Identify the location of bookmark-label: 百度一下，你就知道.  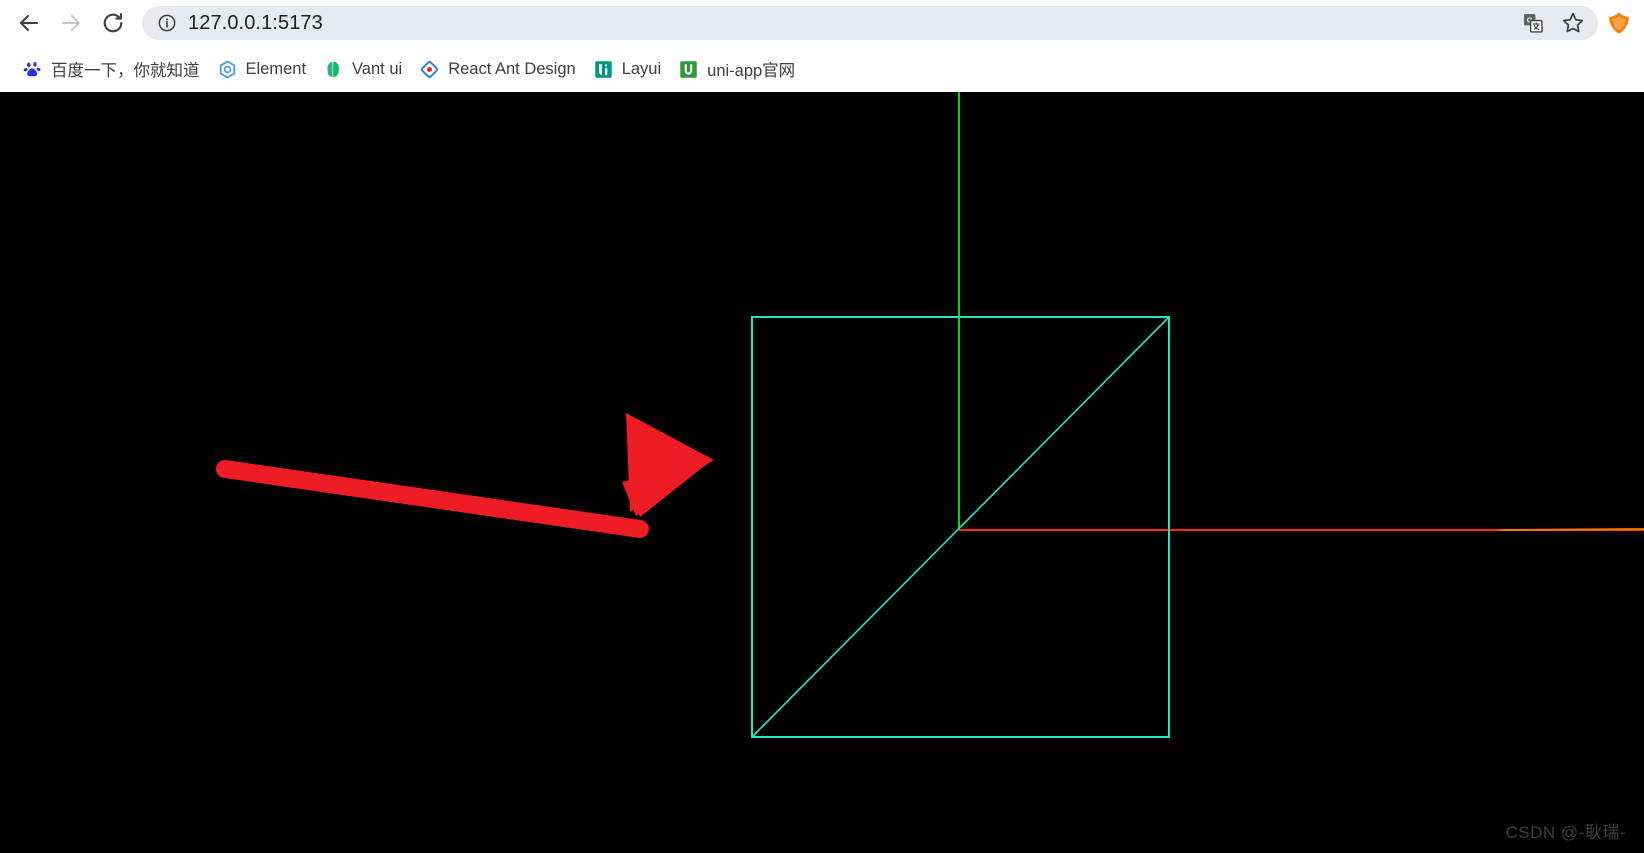
(125, 71).